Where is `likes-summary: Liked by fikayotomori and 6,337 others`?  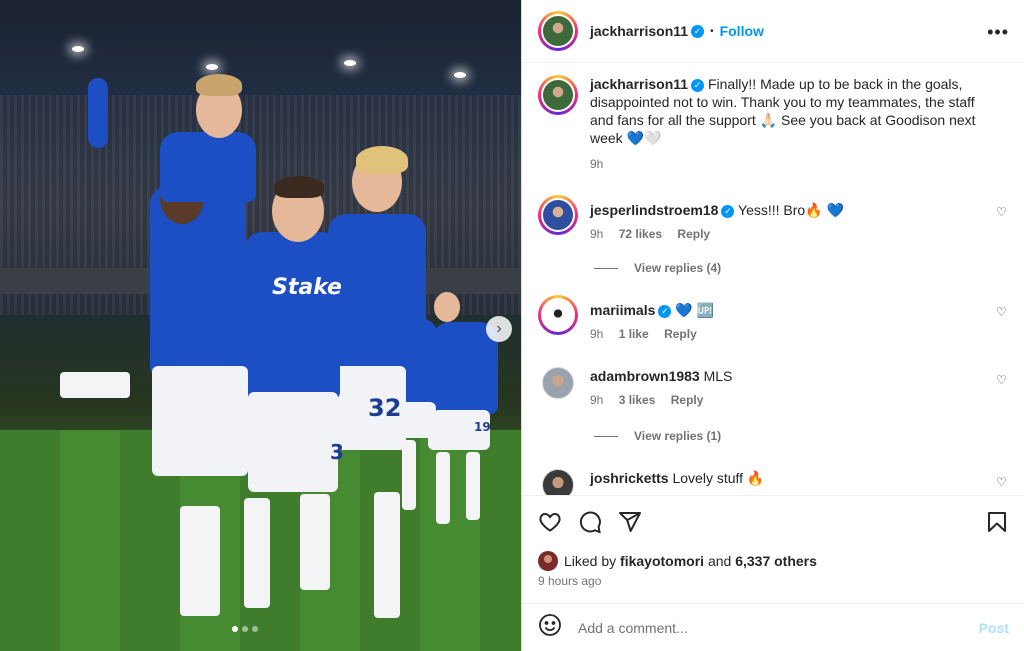 likes-summary: Liked by fikayotomori and 6,337 others is located at coordinates (677, 561).